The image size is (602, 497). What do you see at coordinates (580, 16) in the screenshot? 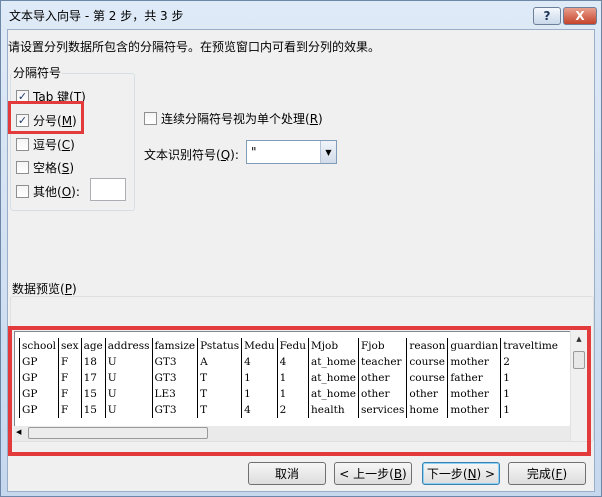
I see `close-button: X` at bounding box center [580, 16].